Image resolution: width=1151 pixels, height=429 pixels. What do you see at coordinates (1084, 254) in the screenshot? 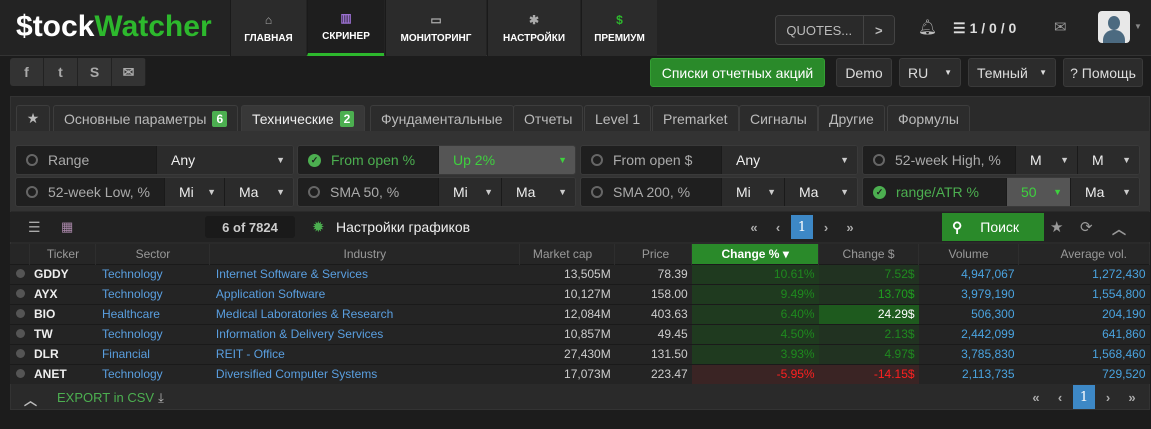
I see `column-header: Average vol.` at bounding box center [1084, 254].